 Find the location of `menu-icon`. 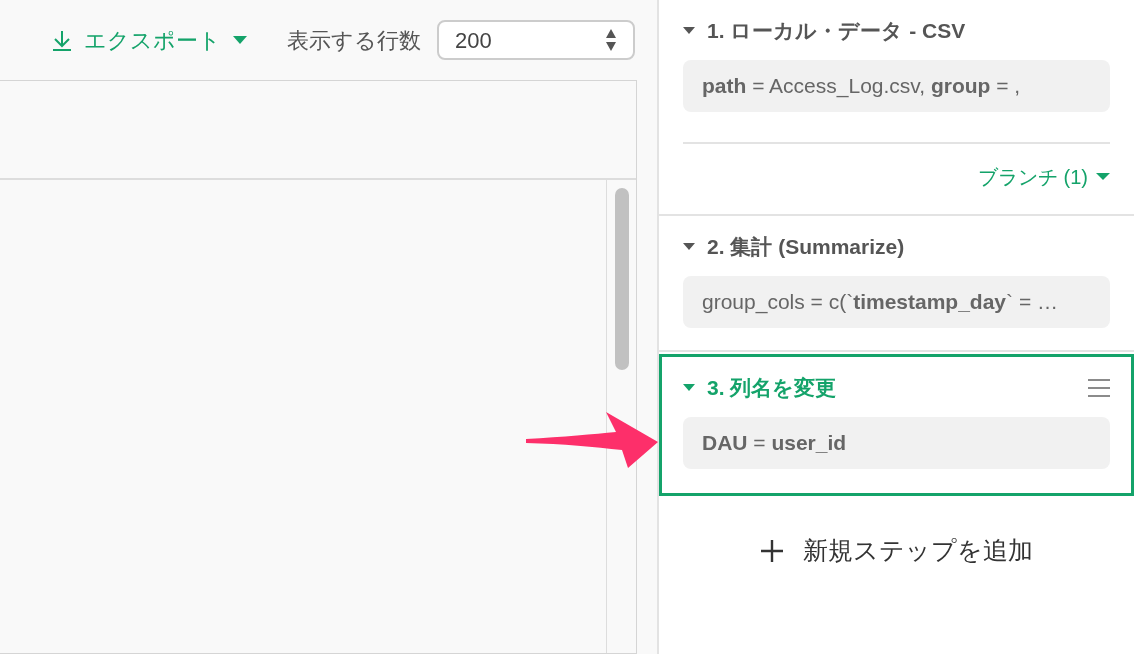

menu-icon is located at coordinates (1099, 388).